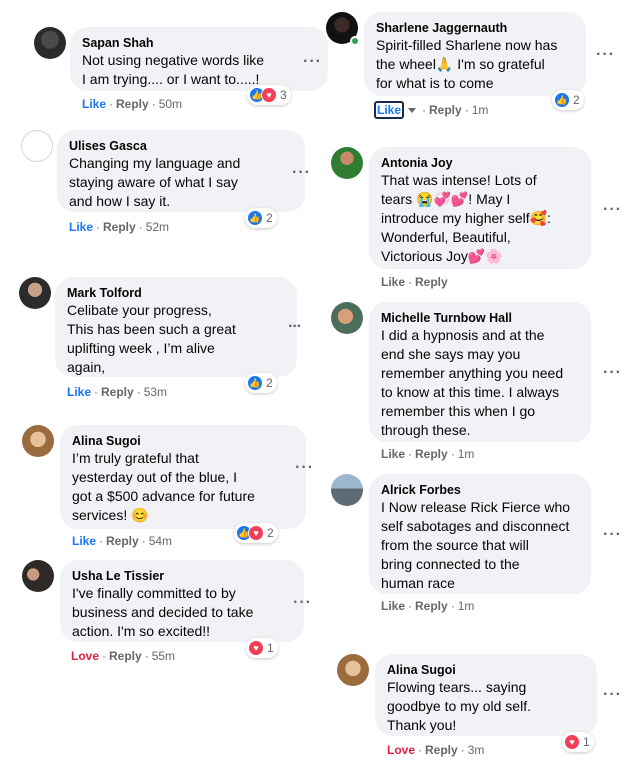  What do you see at coordinates (182, 576) in the screenshot?
I see `comment-author: Usha Le Tissier` at bounding box center [182, 576].